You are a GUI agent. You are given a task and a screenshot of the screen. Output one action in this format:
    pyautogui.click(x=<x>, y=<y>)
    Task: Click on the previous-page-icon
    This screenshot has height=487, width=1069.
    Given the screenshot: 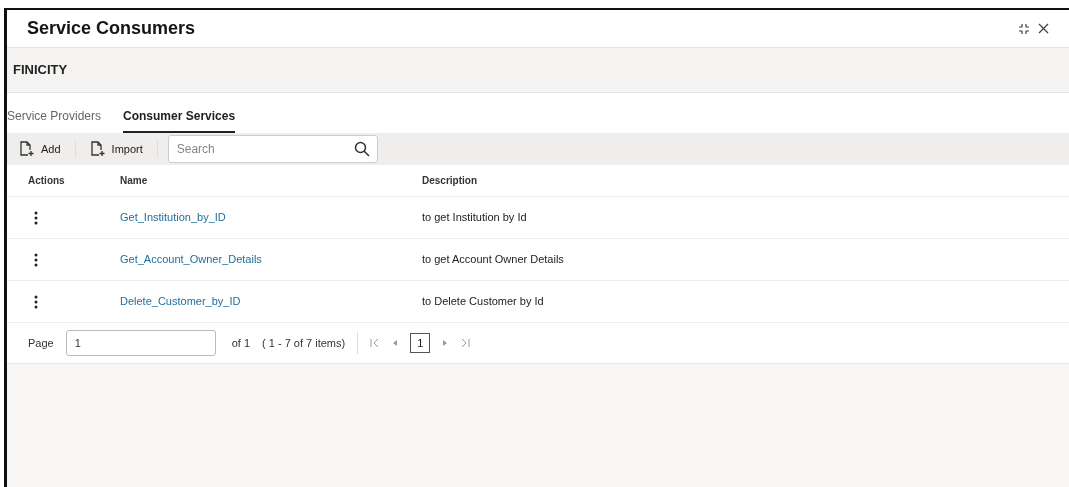 What is the action you would take?
    pyautogui.click(x=395, y=343)
    